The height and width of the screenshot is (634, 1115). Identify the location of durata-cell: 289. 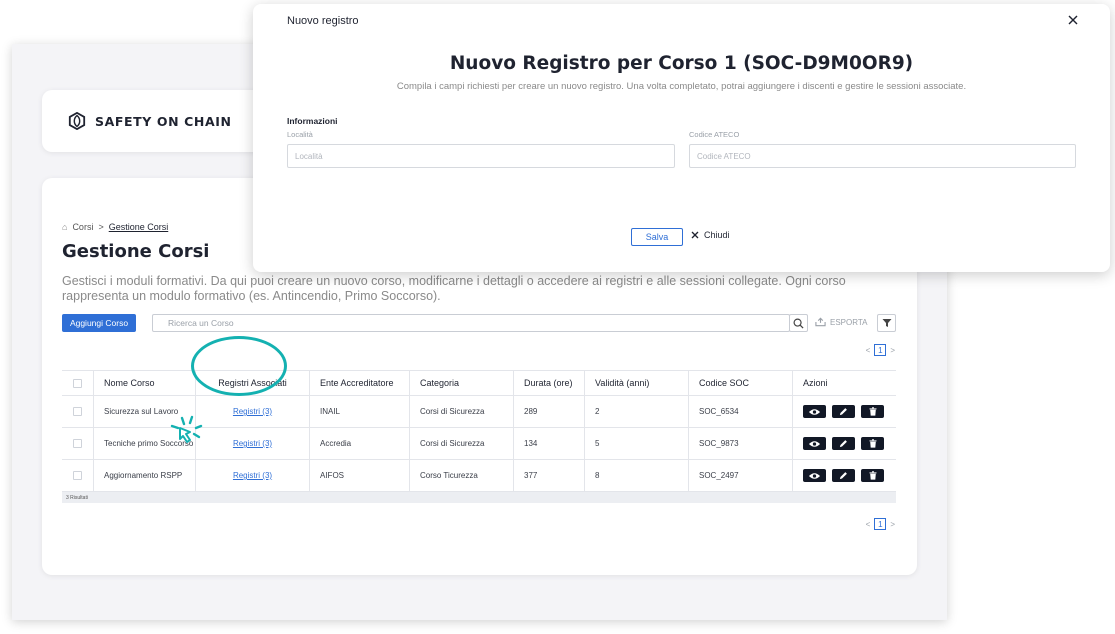
(549, 411).